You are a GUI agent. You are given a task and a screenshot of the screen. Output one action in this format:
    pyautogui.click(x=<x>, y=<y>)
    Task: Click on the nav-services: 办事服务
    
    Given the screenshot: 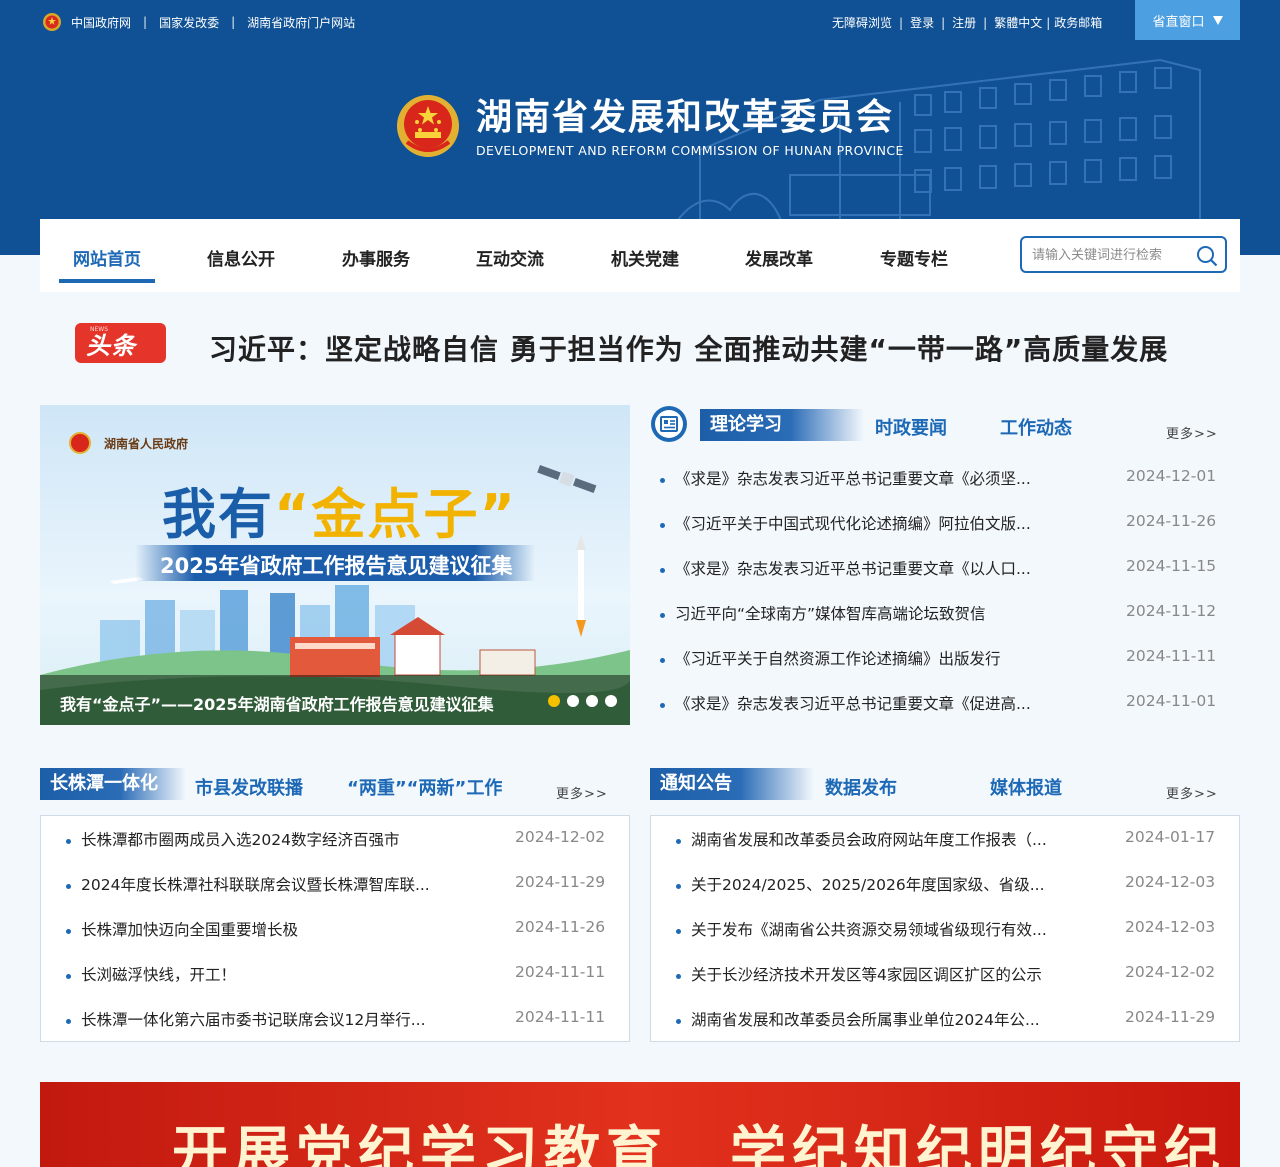 What is the action you would take?
    pyautogui.click(x=376, y=257)
    